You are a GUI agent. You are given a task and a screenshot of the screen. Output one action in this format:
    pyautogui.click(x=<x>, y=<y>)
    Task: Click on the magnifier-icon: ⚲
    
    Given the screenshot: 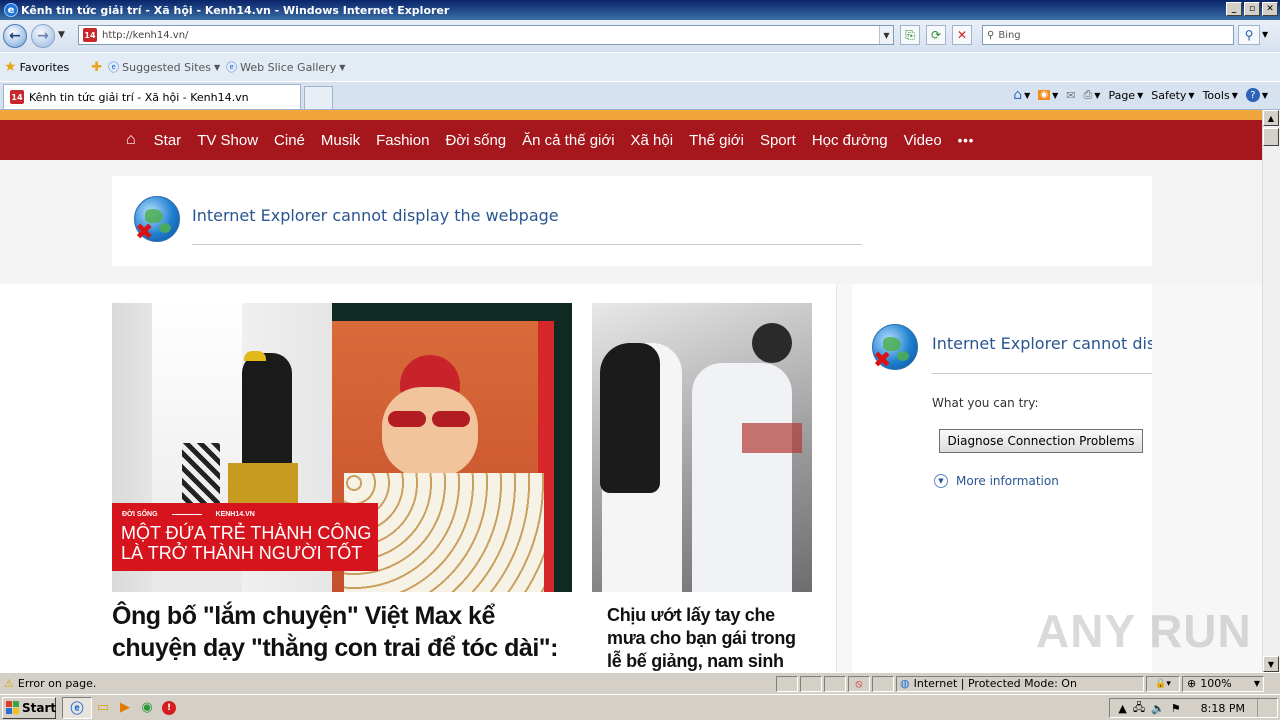 What is the action you would take?
    pyautogui.click(x=1249, y=35)
    